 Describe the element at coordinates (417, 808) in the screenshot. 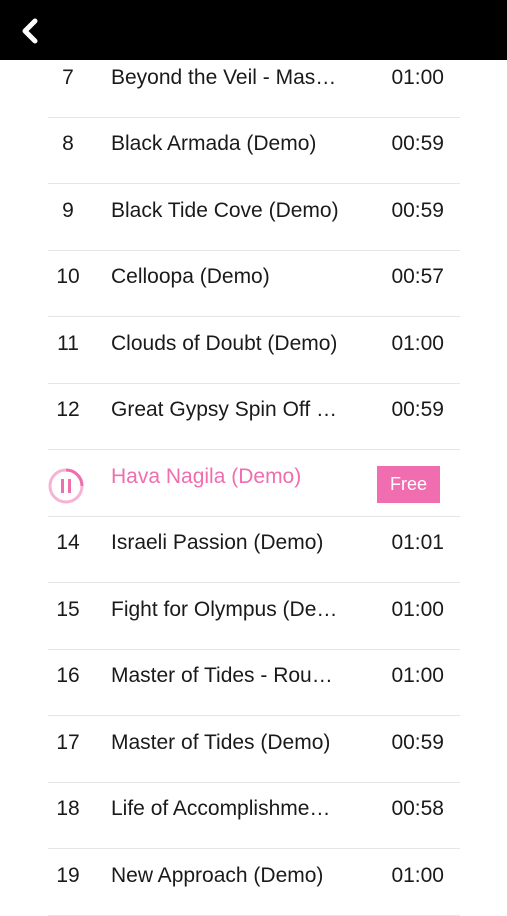

I see `track-duration: 00:58` at that location.